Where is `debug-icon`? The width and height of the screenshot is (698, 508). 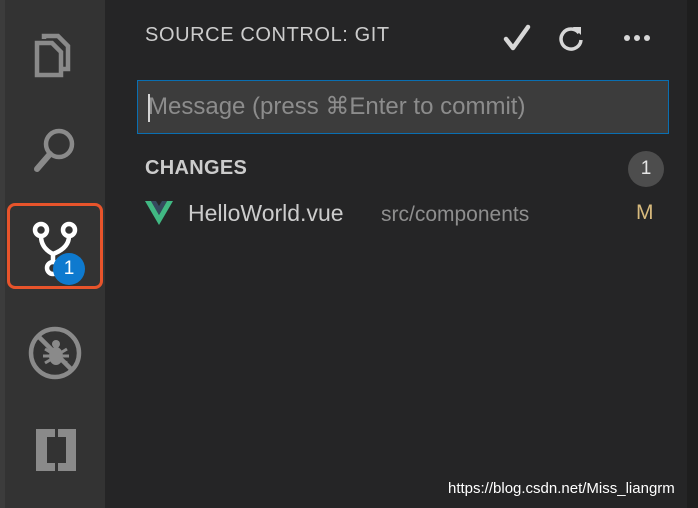
debug-icon is located at coordinates (55, 353).